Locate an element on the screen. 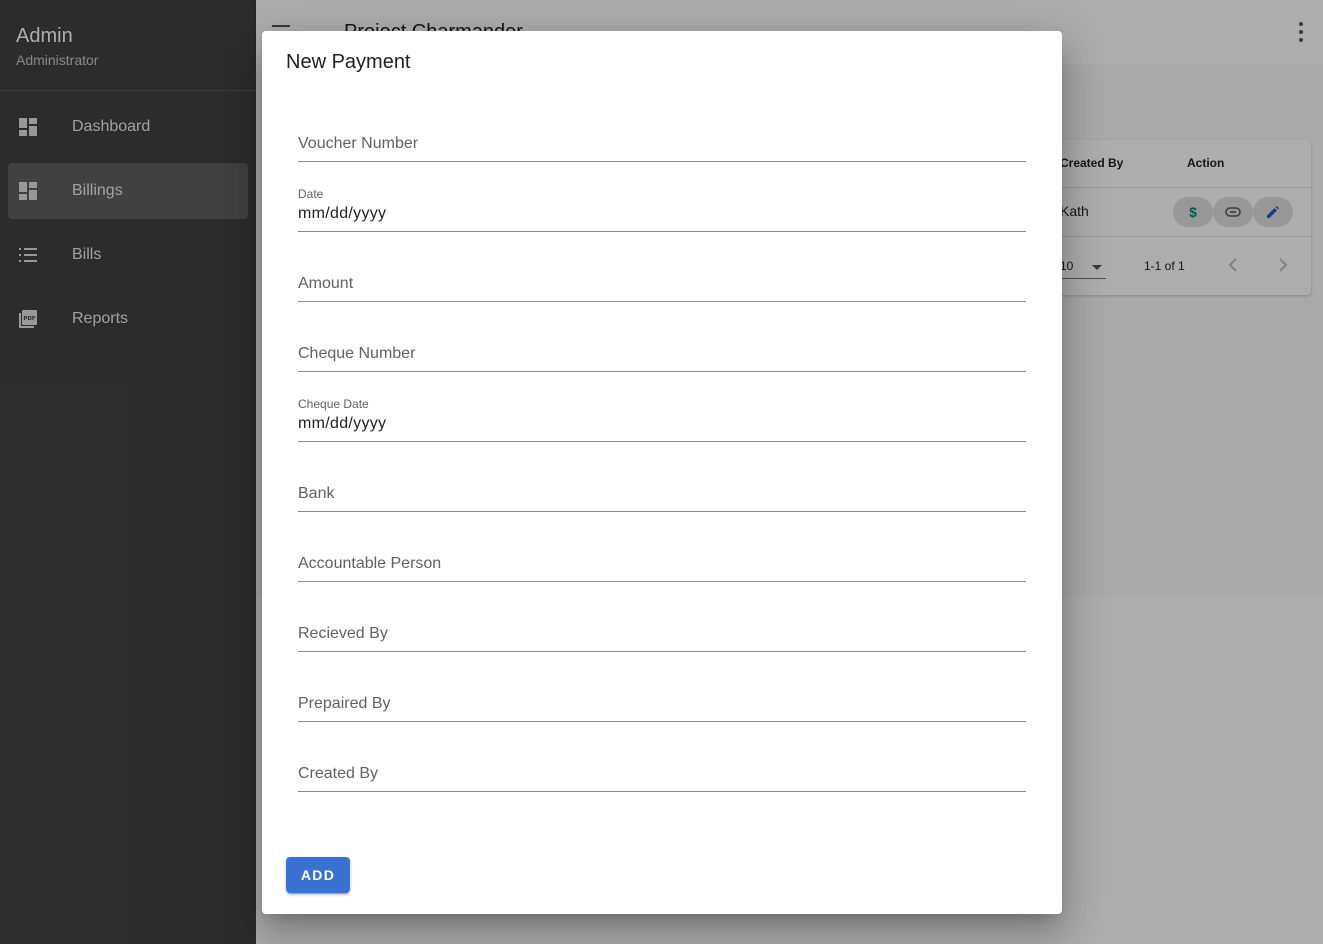  accountable-person-label: Accountable Person is located at coordinates (370, 563).